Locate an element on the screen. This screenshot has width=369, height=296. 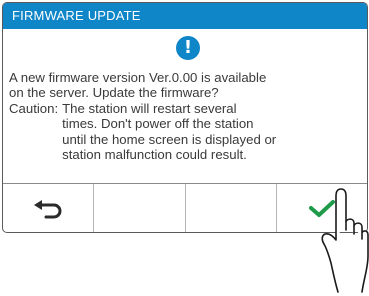
return-arrow-icon is located at coordinates (48, 208).